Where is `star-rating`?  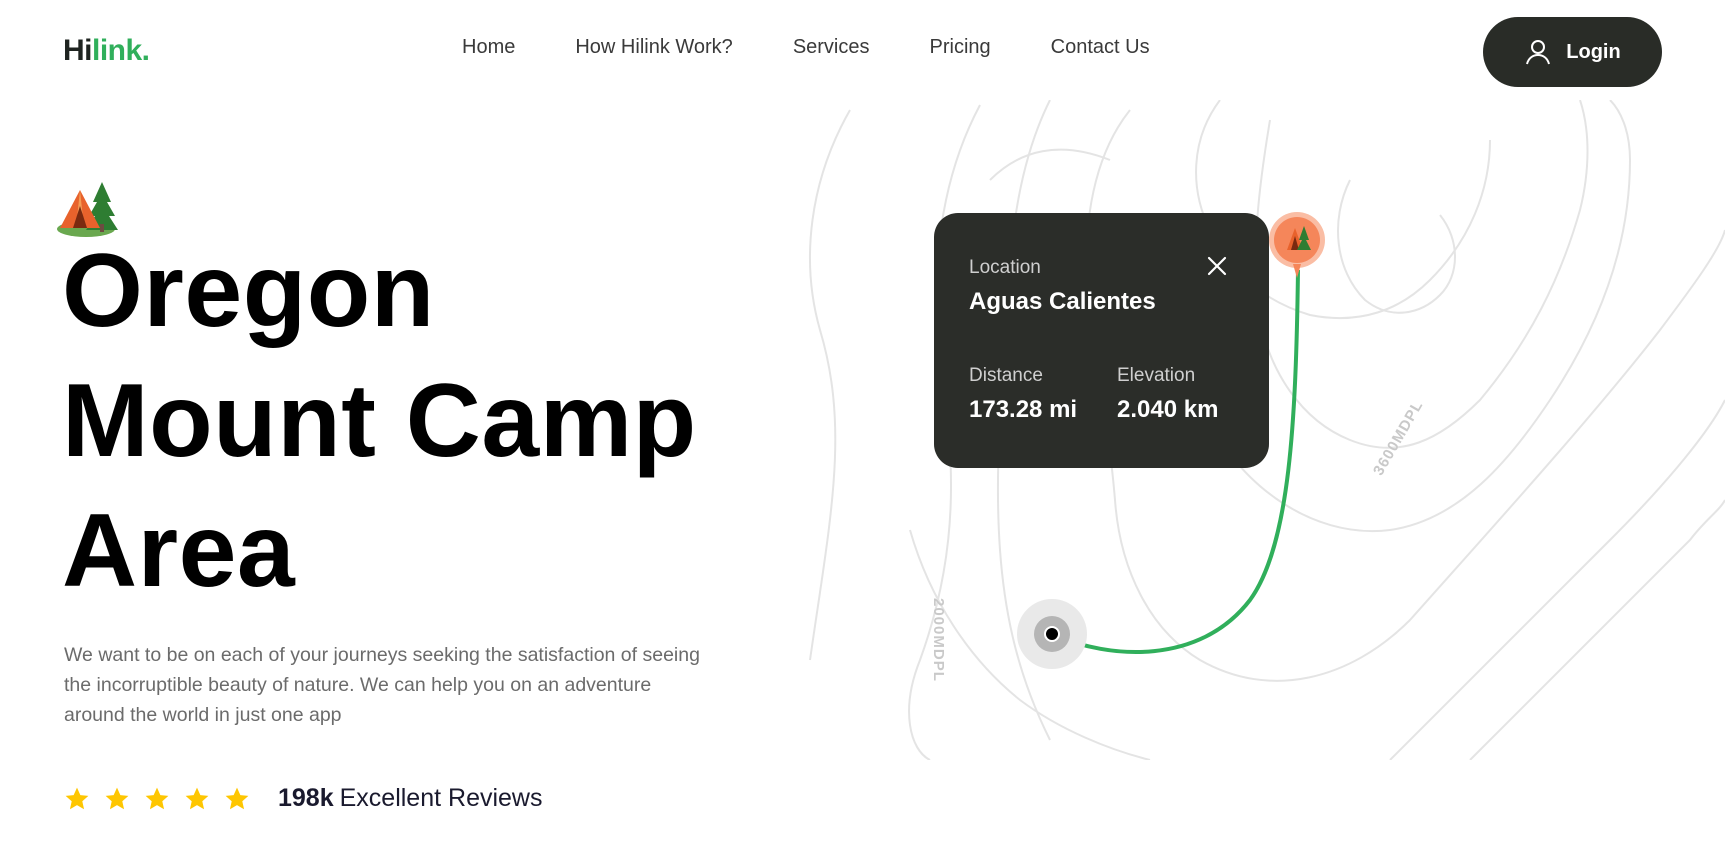
star-rating is located at coordinates (157, 799).